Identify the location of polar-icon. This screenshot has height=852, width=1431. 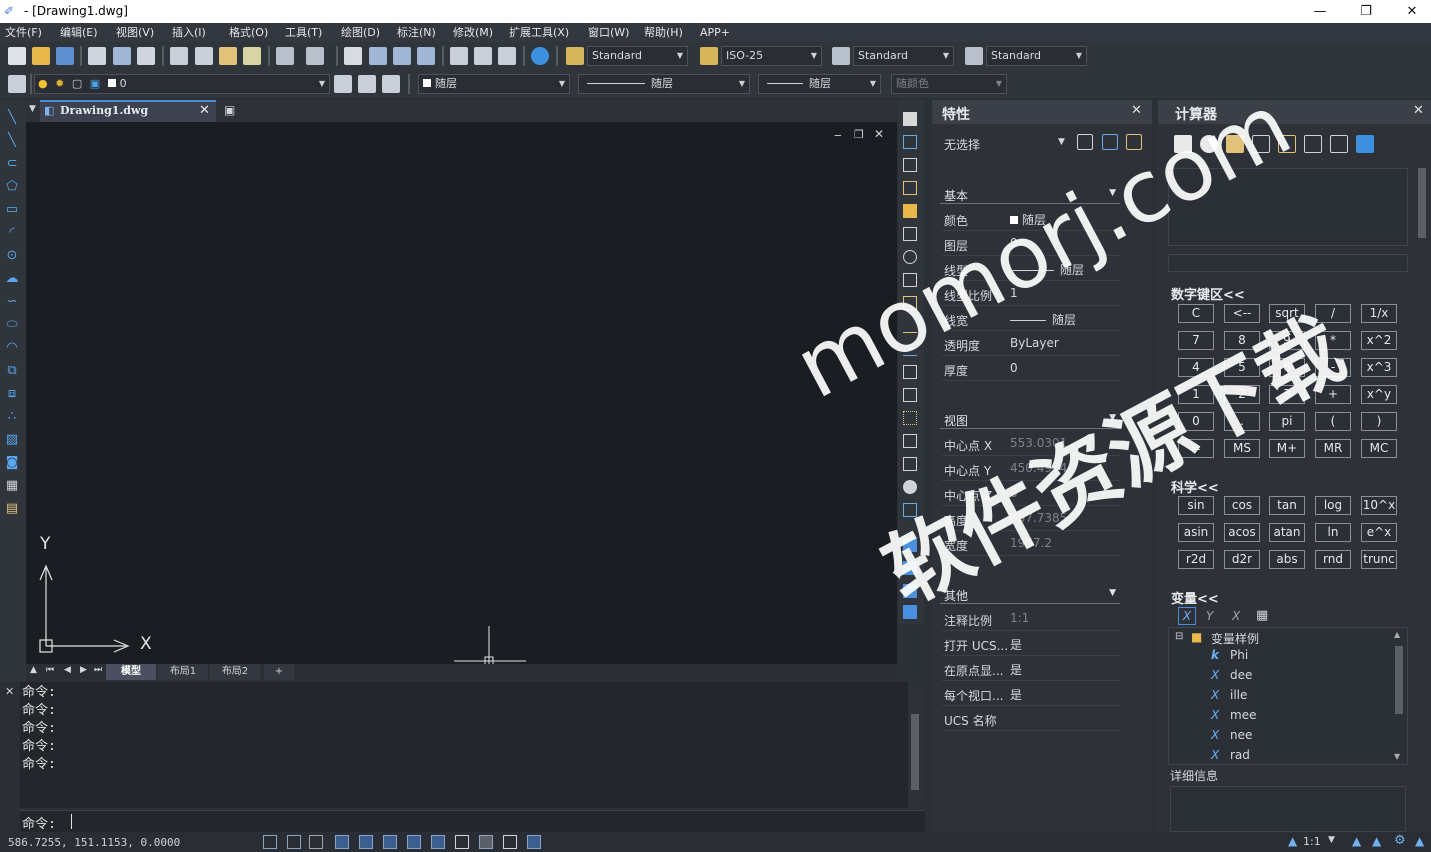
(342, 842).